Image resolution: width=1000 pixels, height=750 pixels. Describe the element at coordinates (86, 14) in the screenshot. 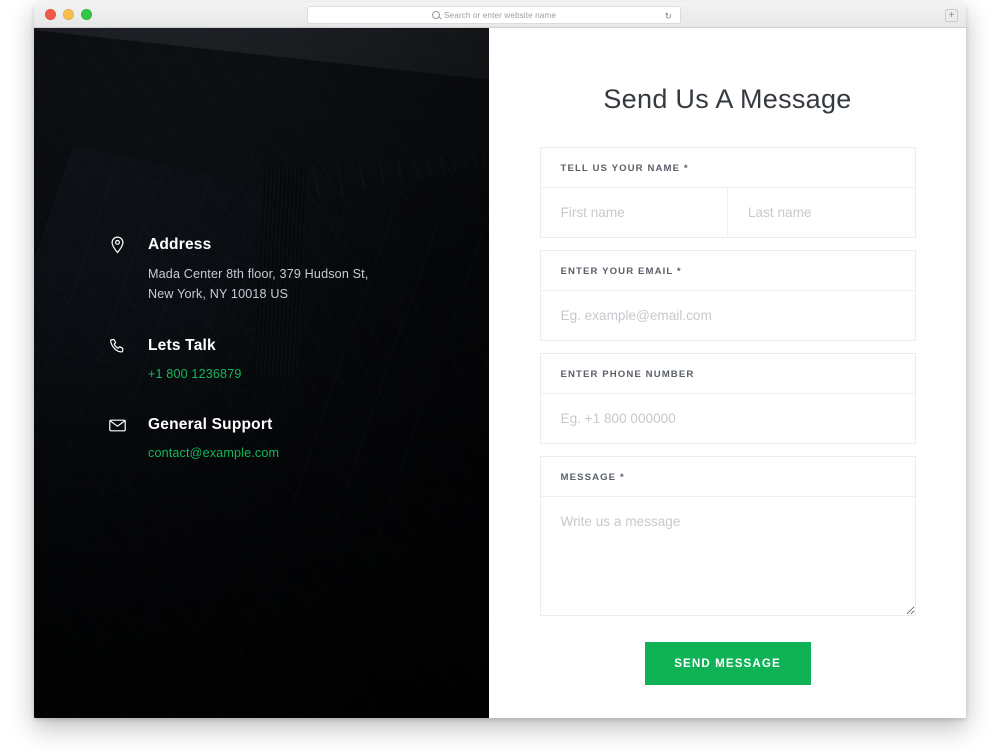

I see `maximize-window-button` at that location.